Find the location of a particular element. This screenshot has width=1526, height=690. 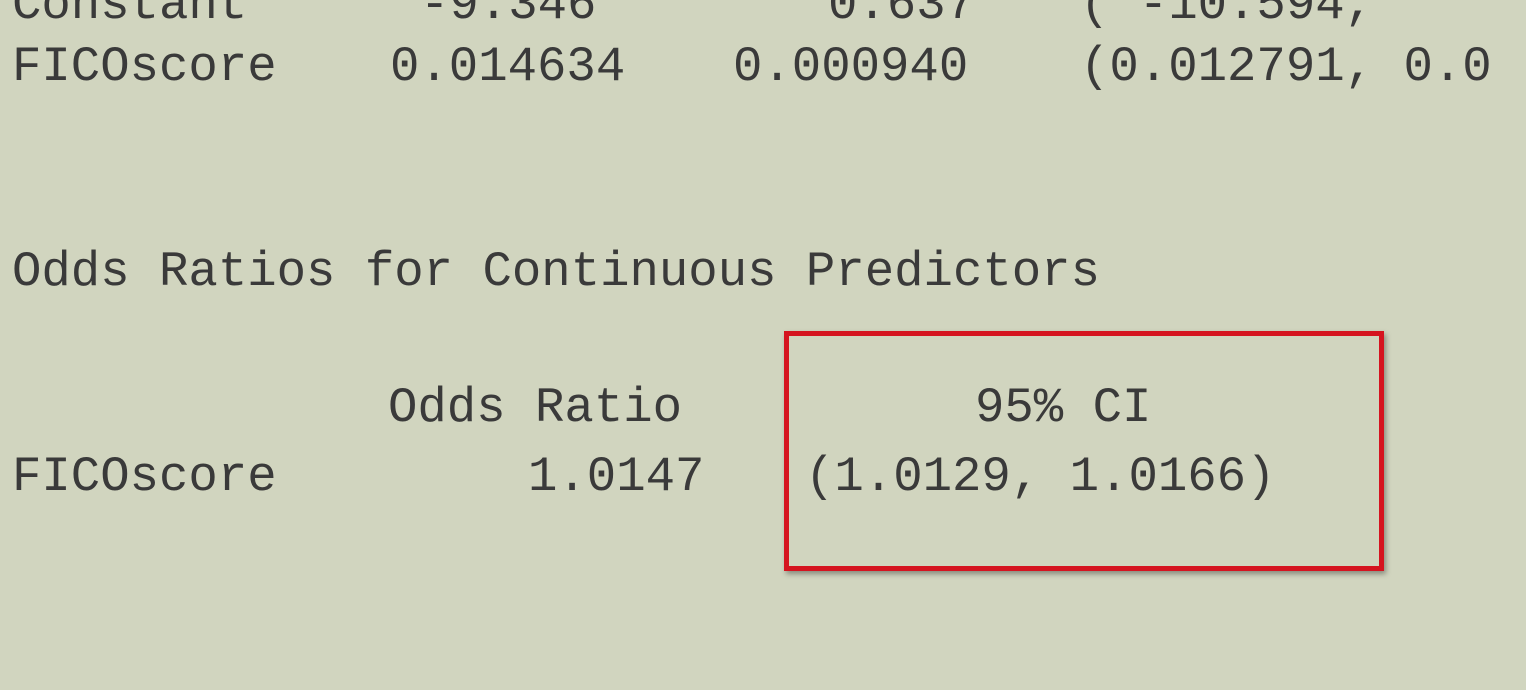

ci-value: (0.012791, 0.0 is located at coordinates (1286, 67).